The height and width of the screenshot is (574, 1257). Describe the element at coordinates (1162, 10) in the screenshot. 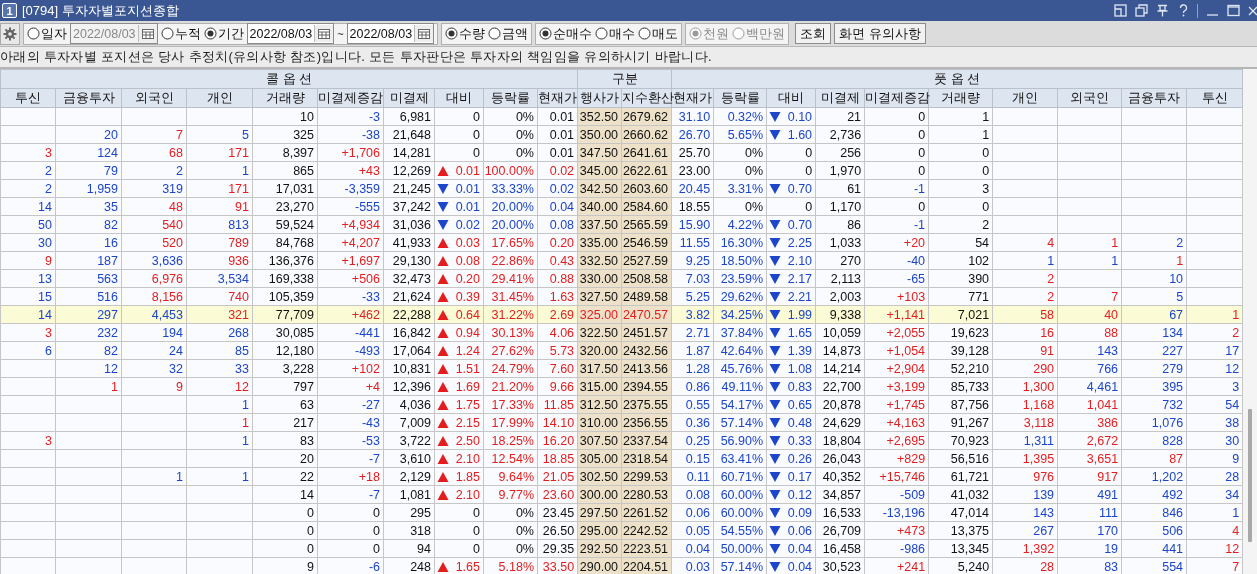

I see `pin-icon` at that location.